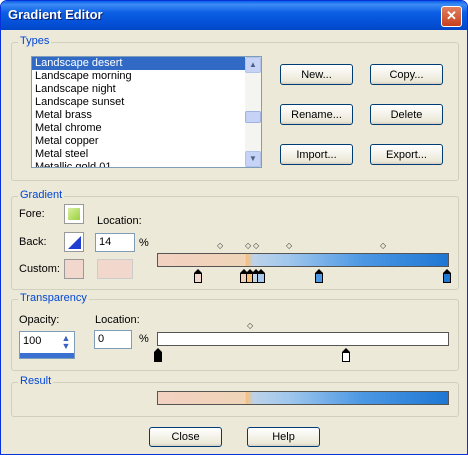 This screenshot has height=455, width=468. What do you see at coordinates (253, 65) in the screenshot?
I see `scroll-up-icon: ▲` at bounding box center [253, 65].